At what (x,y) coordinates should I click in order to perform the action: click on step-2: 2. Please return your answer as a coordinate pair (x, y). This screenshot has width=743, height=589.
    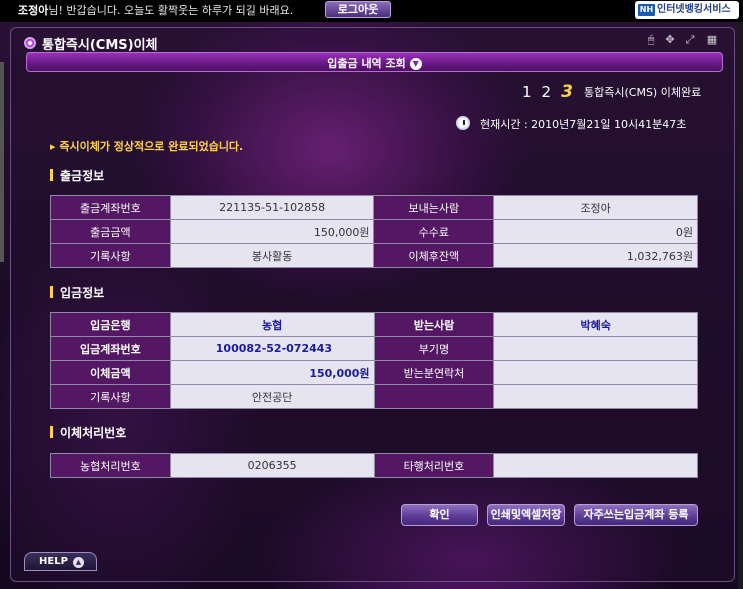
    Looking at the image, I should click on (546, 92).